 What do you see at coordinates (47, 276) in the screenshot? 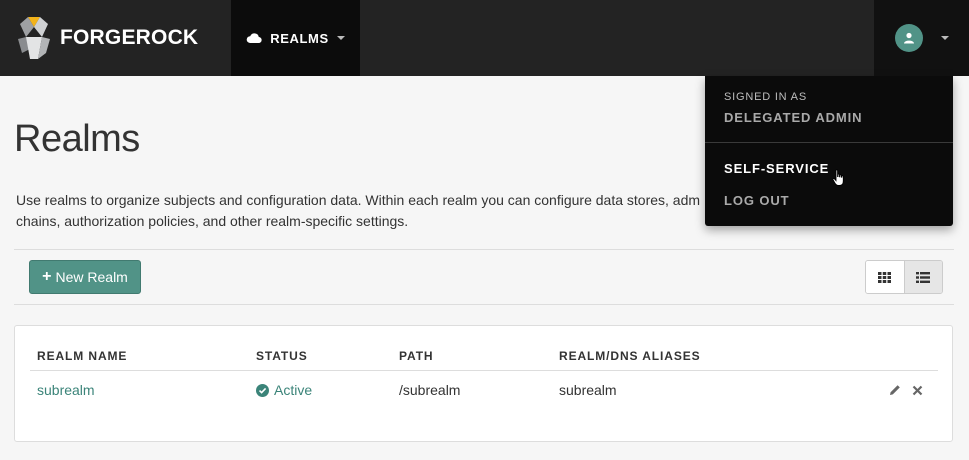
I see `plus-icon: +` at bounding box center [47, 276].